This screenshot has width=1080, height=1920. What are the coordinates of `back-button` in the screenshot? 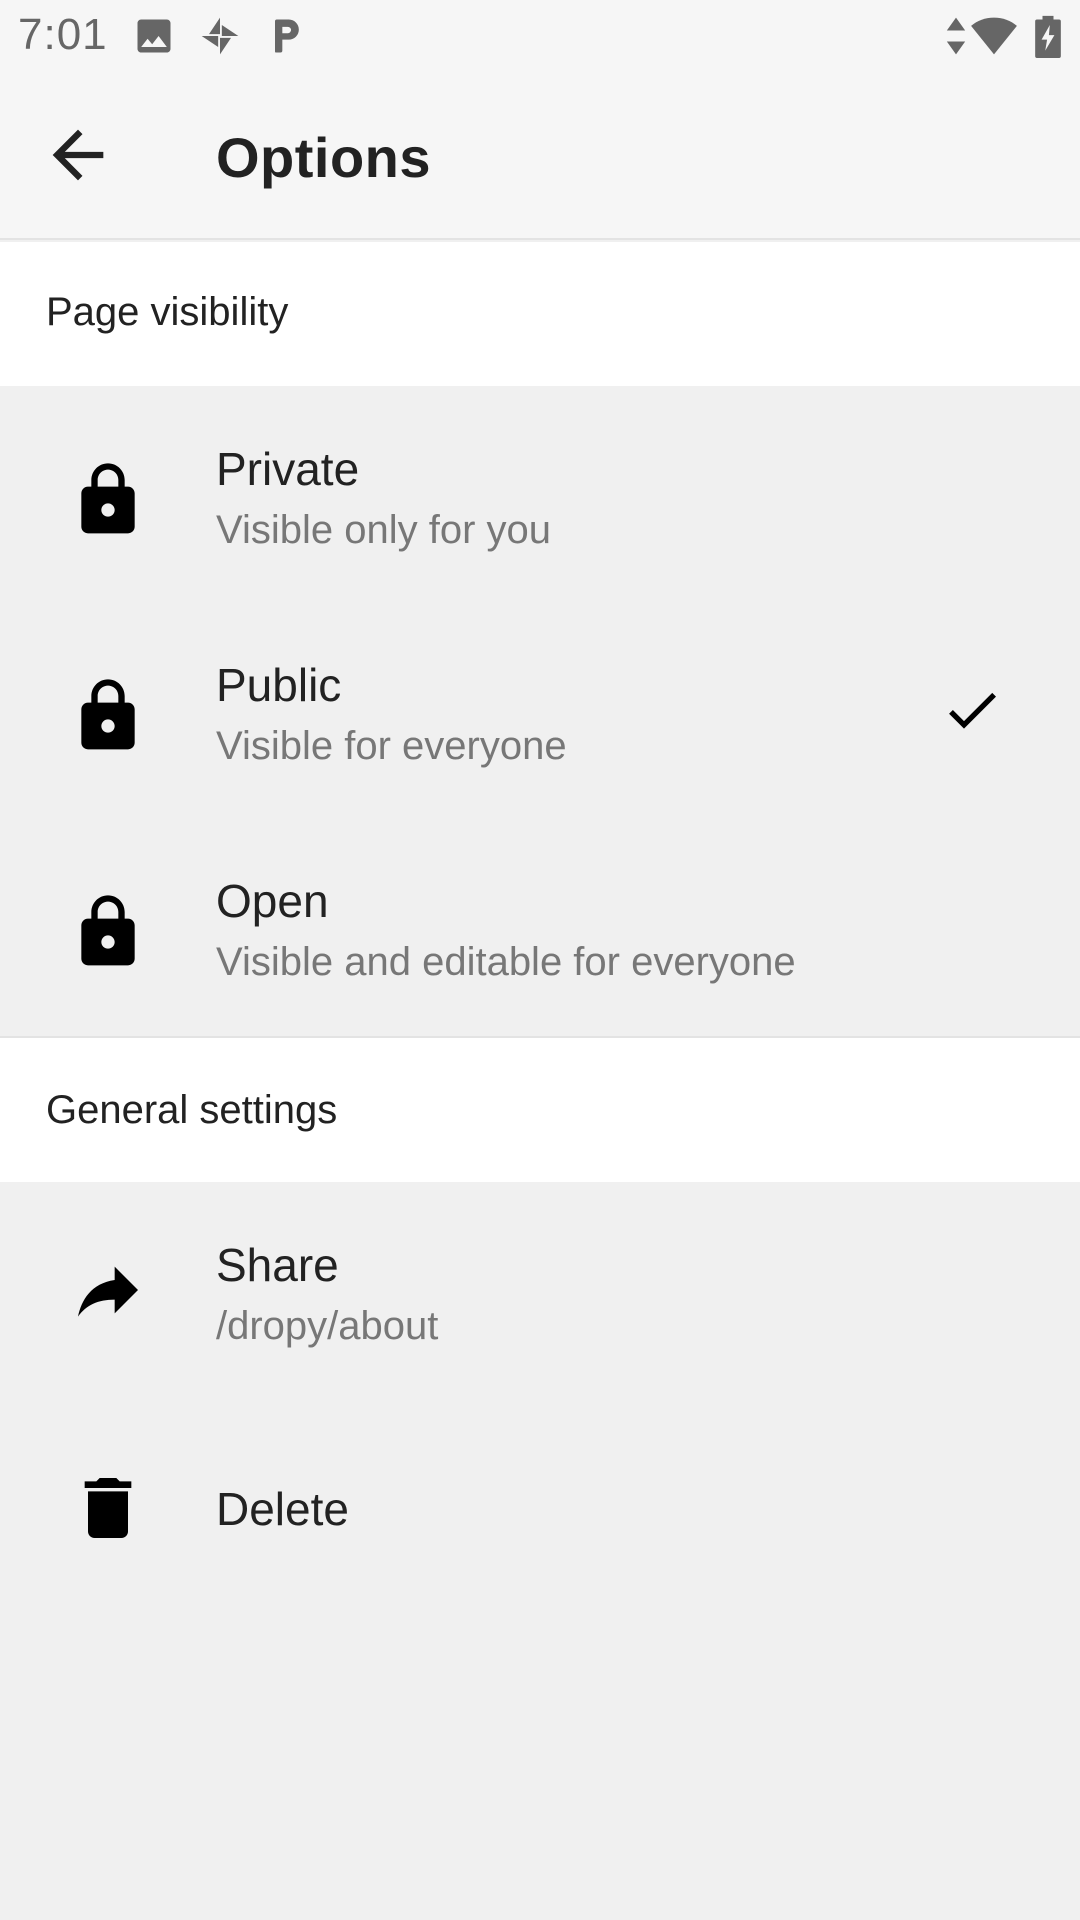 It's located at (78, 155).